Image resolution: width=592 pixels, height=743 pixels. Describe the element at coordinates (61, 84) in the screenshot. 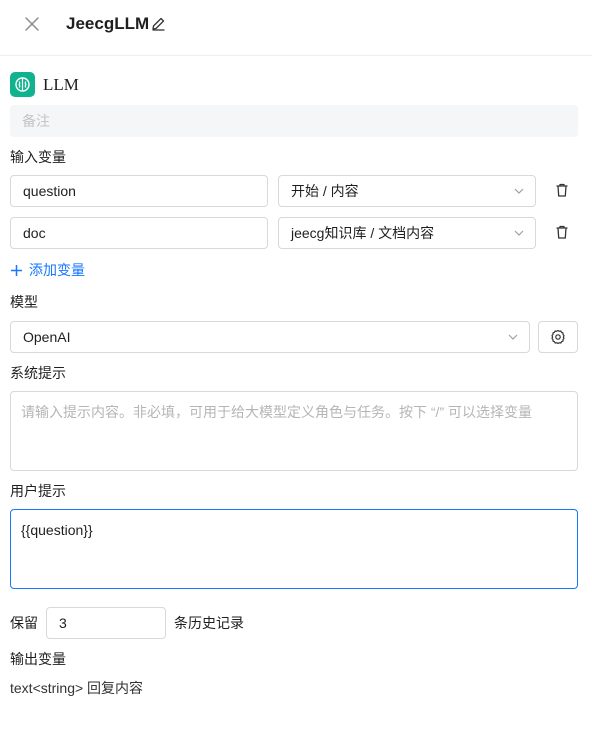

I see `node-type-label: LLM` at that location.